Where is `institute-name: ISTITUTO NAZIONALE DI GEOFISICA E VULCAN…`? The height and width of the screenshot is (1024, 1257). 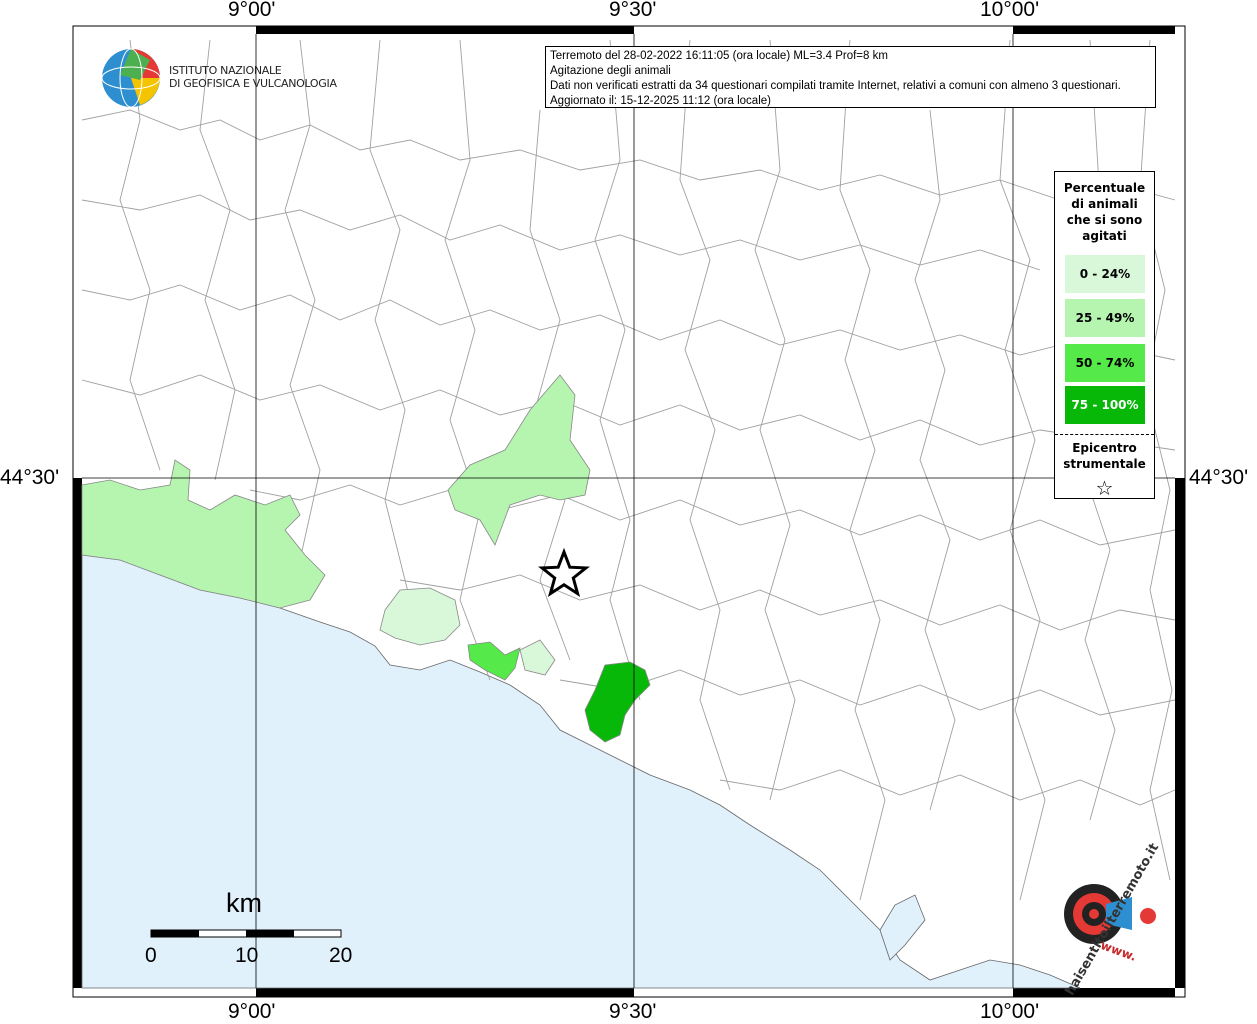
institute-name: ISTITUTO NAZIONALE DI GEOFISICA E VULCAN… is located at coordinates (253, 77).